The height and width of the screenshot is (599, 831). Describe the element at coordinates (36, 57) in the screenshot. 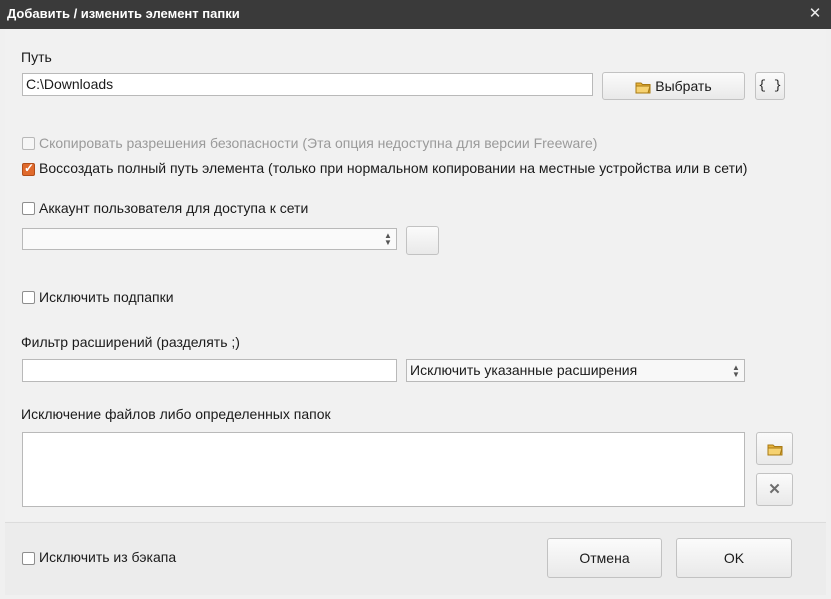

I see `path-label: Путь` at that location.